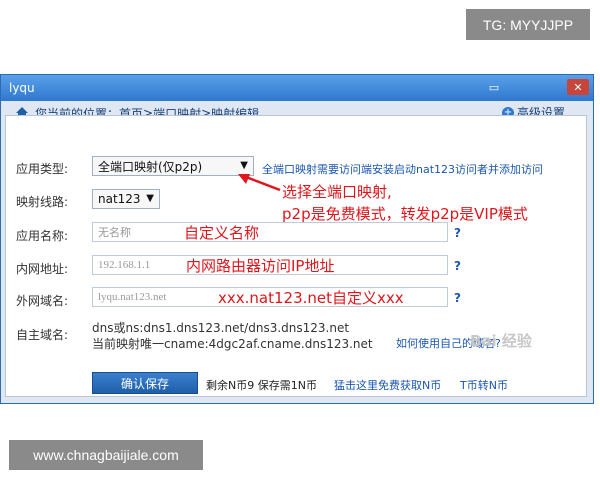 Image resolution: width=600 pixels, height=480 pixels. What do you see at coordinates (387, 385) in the screenshot?
I see `free-coins-link: 猛击这里免费获取N币` at bounding box center [387, 385].